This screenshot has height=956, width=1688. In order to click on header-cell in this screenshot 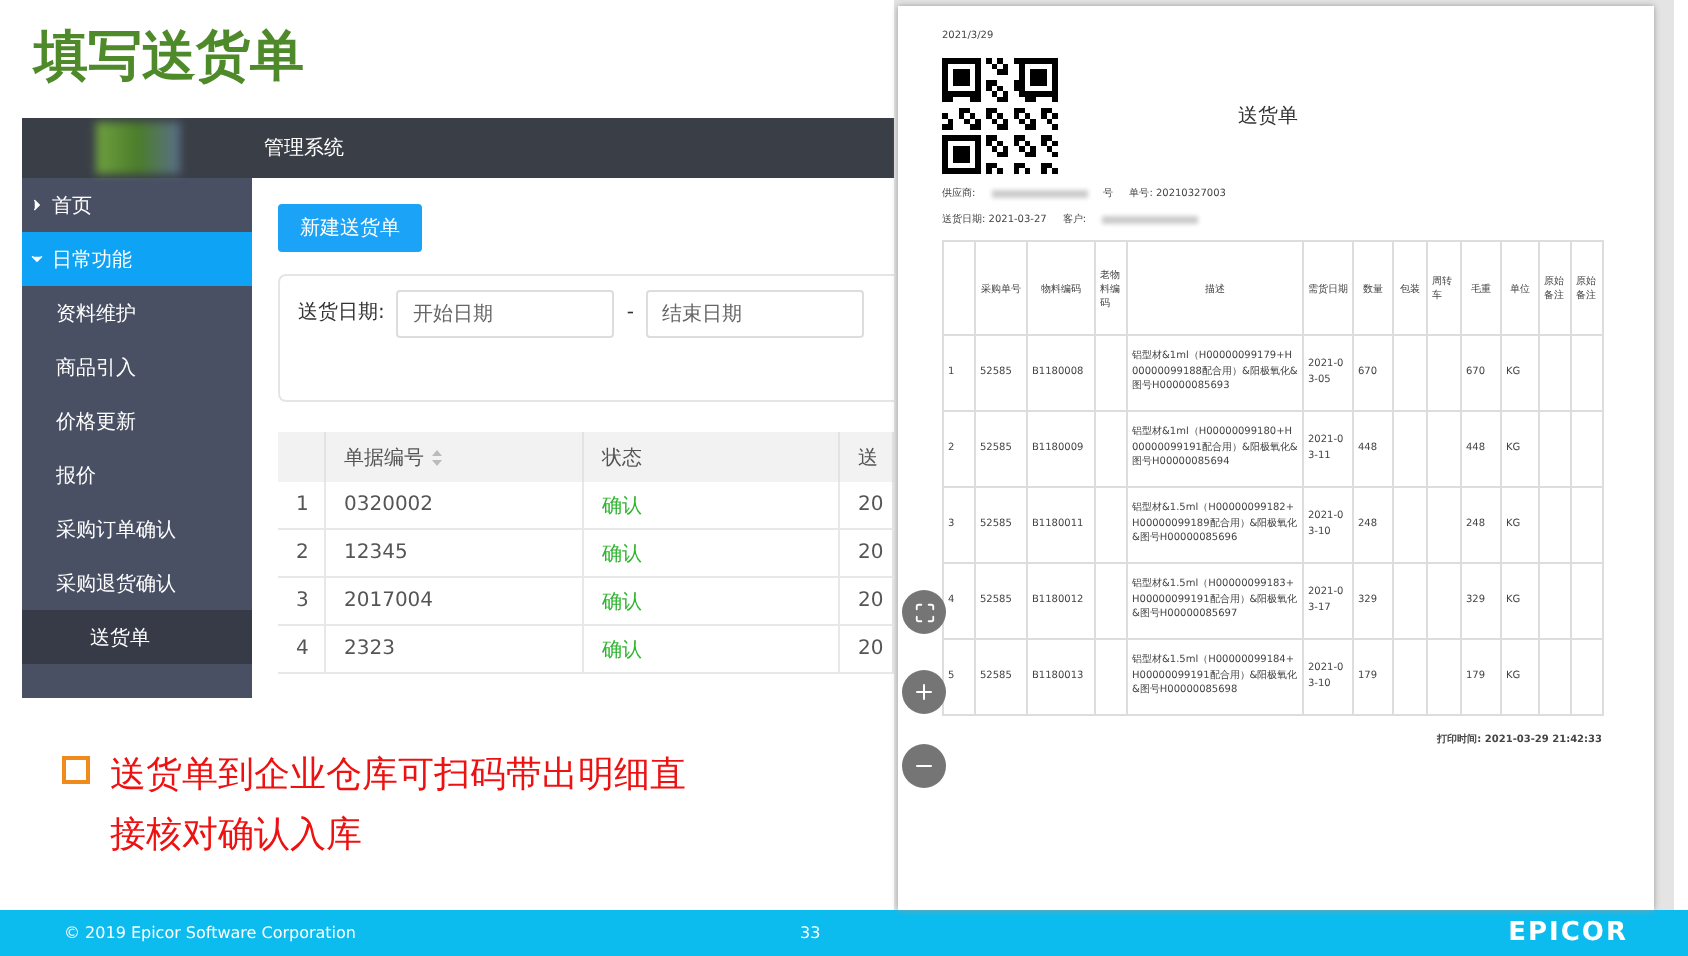, I will do `click(302, 457)`.